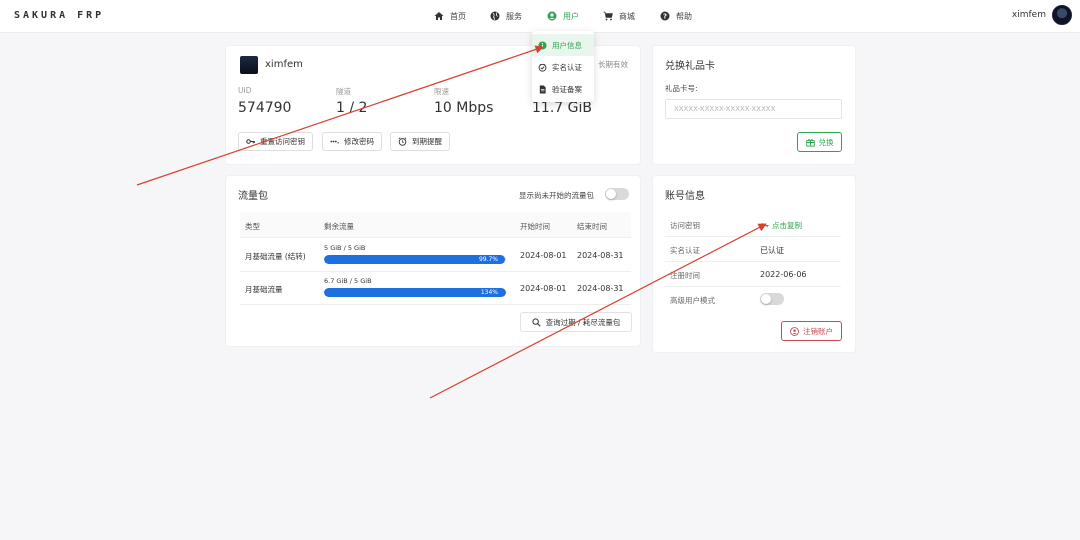 The height and width of the screenshot is (540, 1080). I want to click on cancel-account-button: 注销账户, so click(811, 331).